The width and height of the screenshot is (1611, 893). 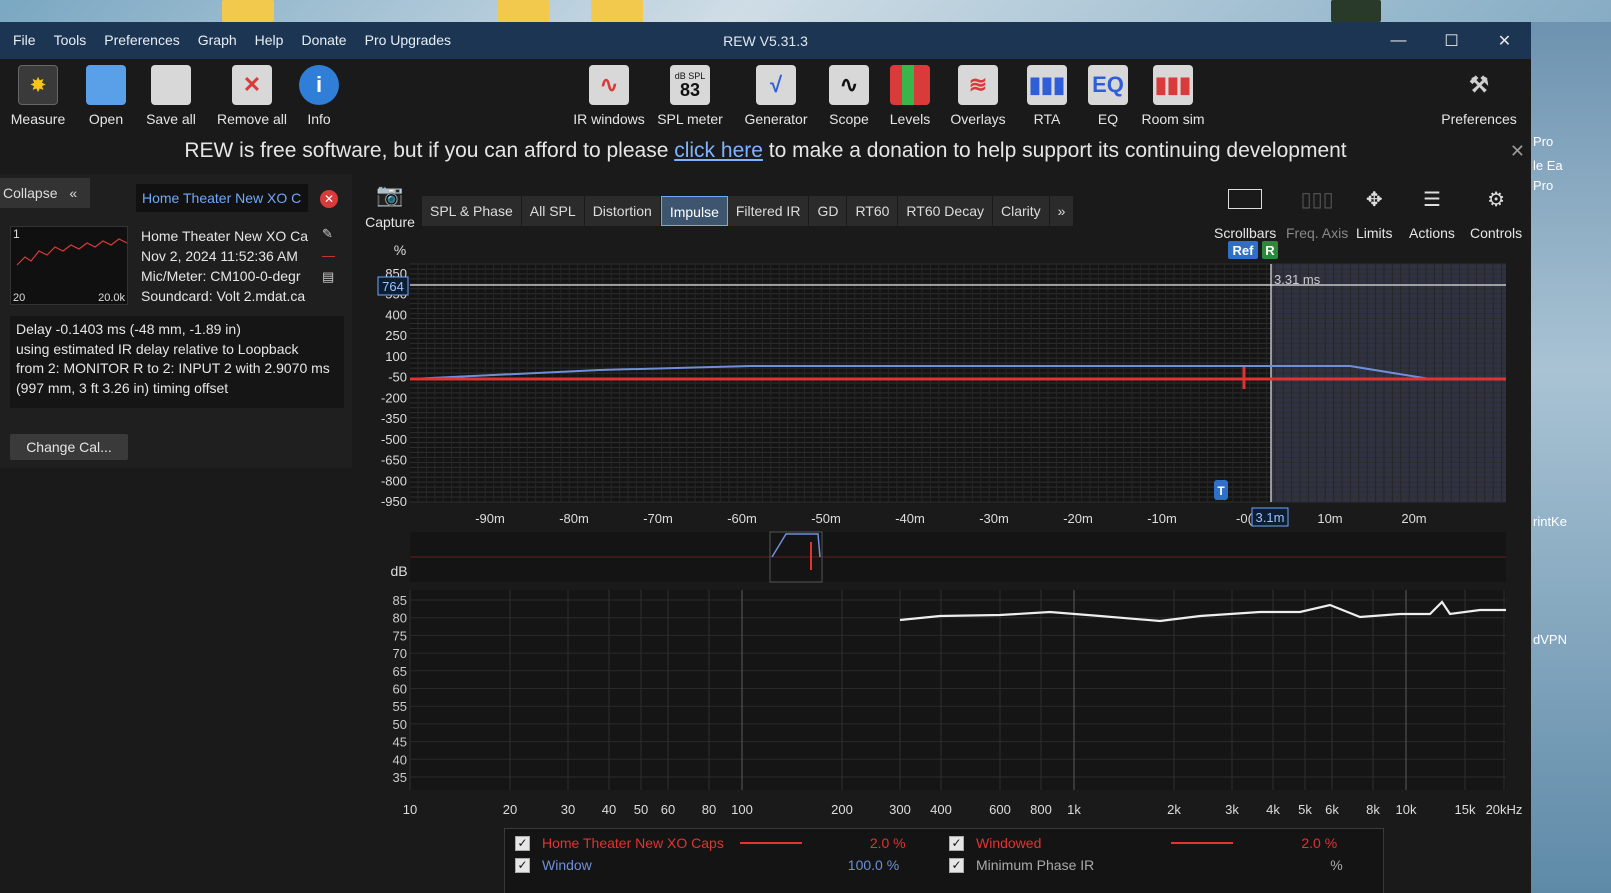 What do you see at coordinates (568, 809) in the screenshot?
I see `freq-x-tick: 30` at bounding box center [568, 809].